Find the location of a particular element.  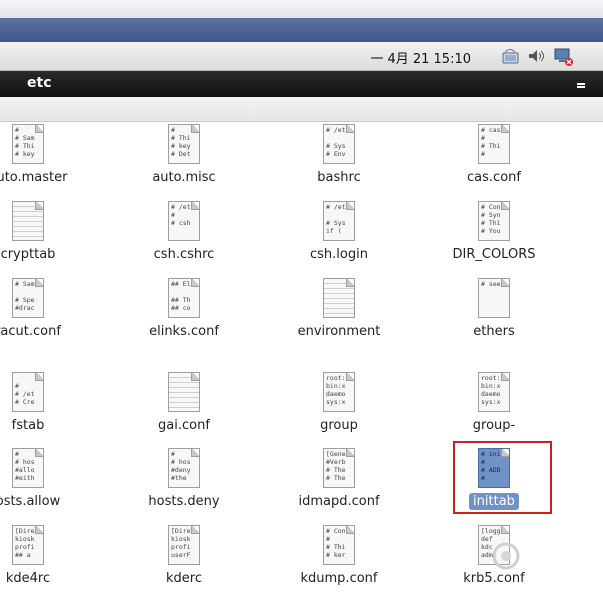

text-file-icon: [Dire kiosk profi userF is located at coordinates (184, 545).